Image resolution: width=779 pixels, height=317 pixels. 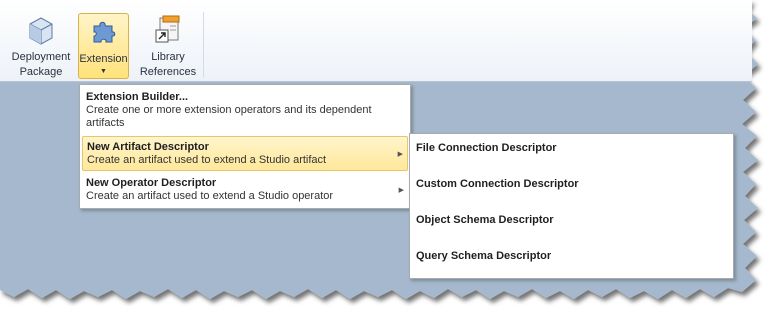 I want to click on extension-button: Extension ▼, so click(x=103, y=46).